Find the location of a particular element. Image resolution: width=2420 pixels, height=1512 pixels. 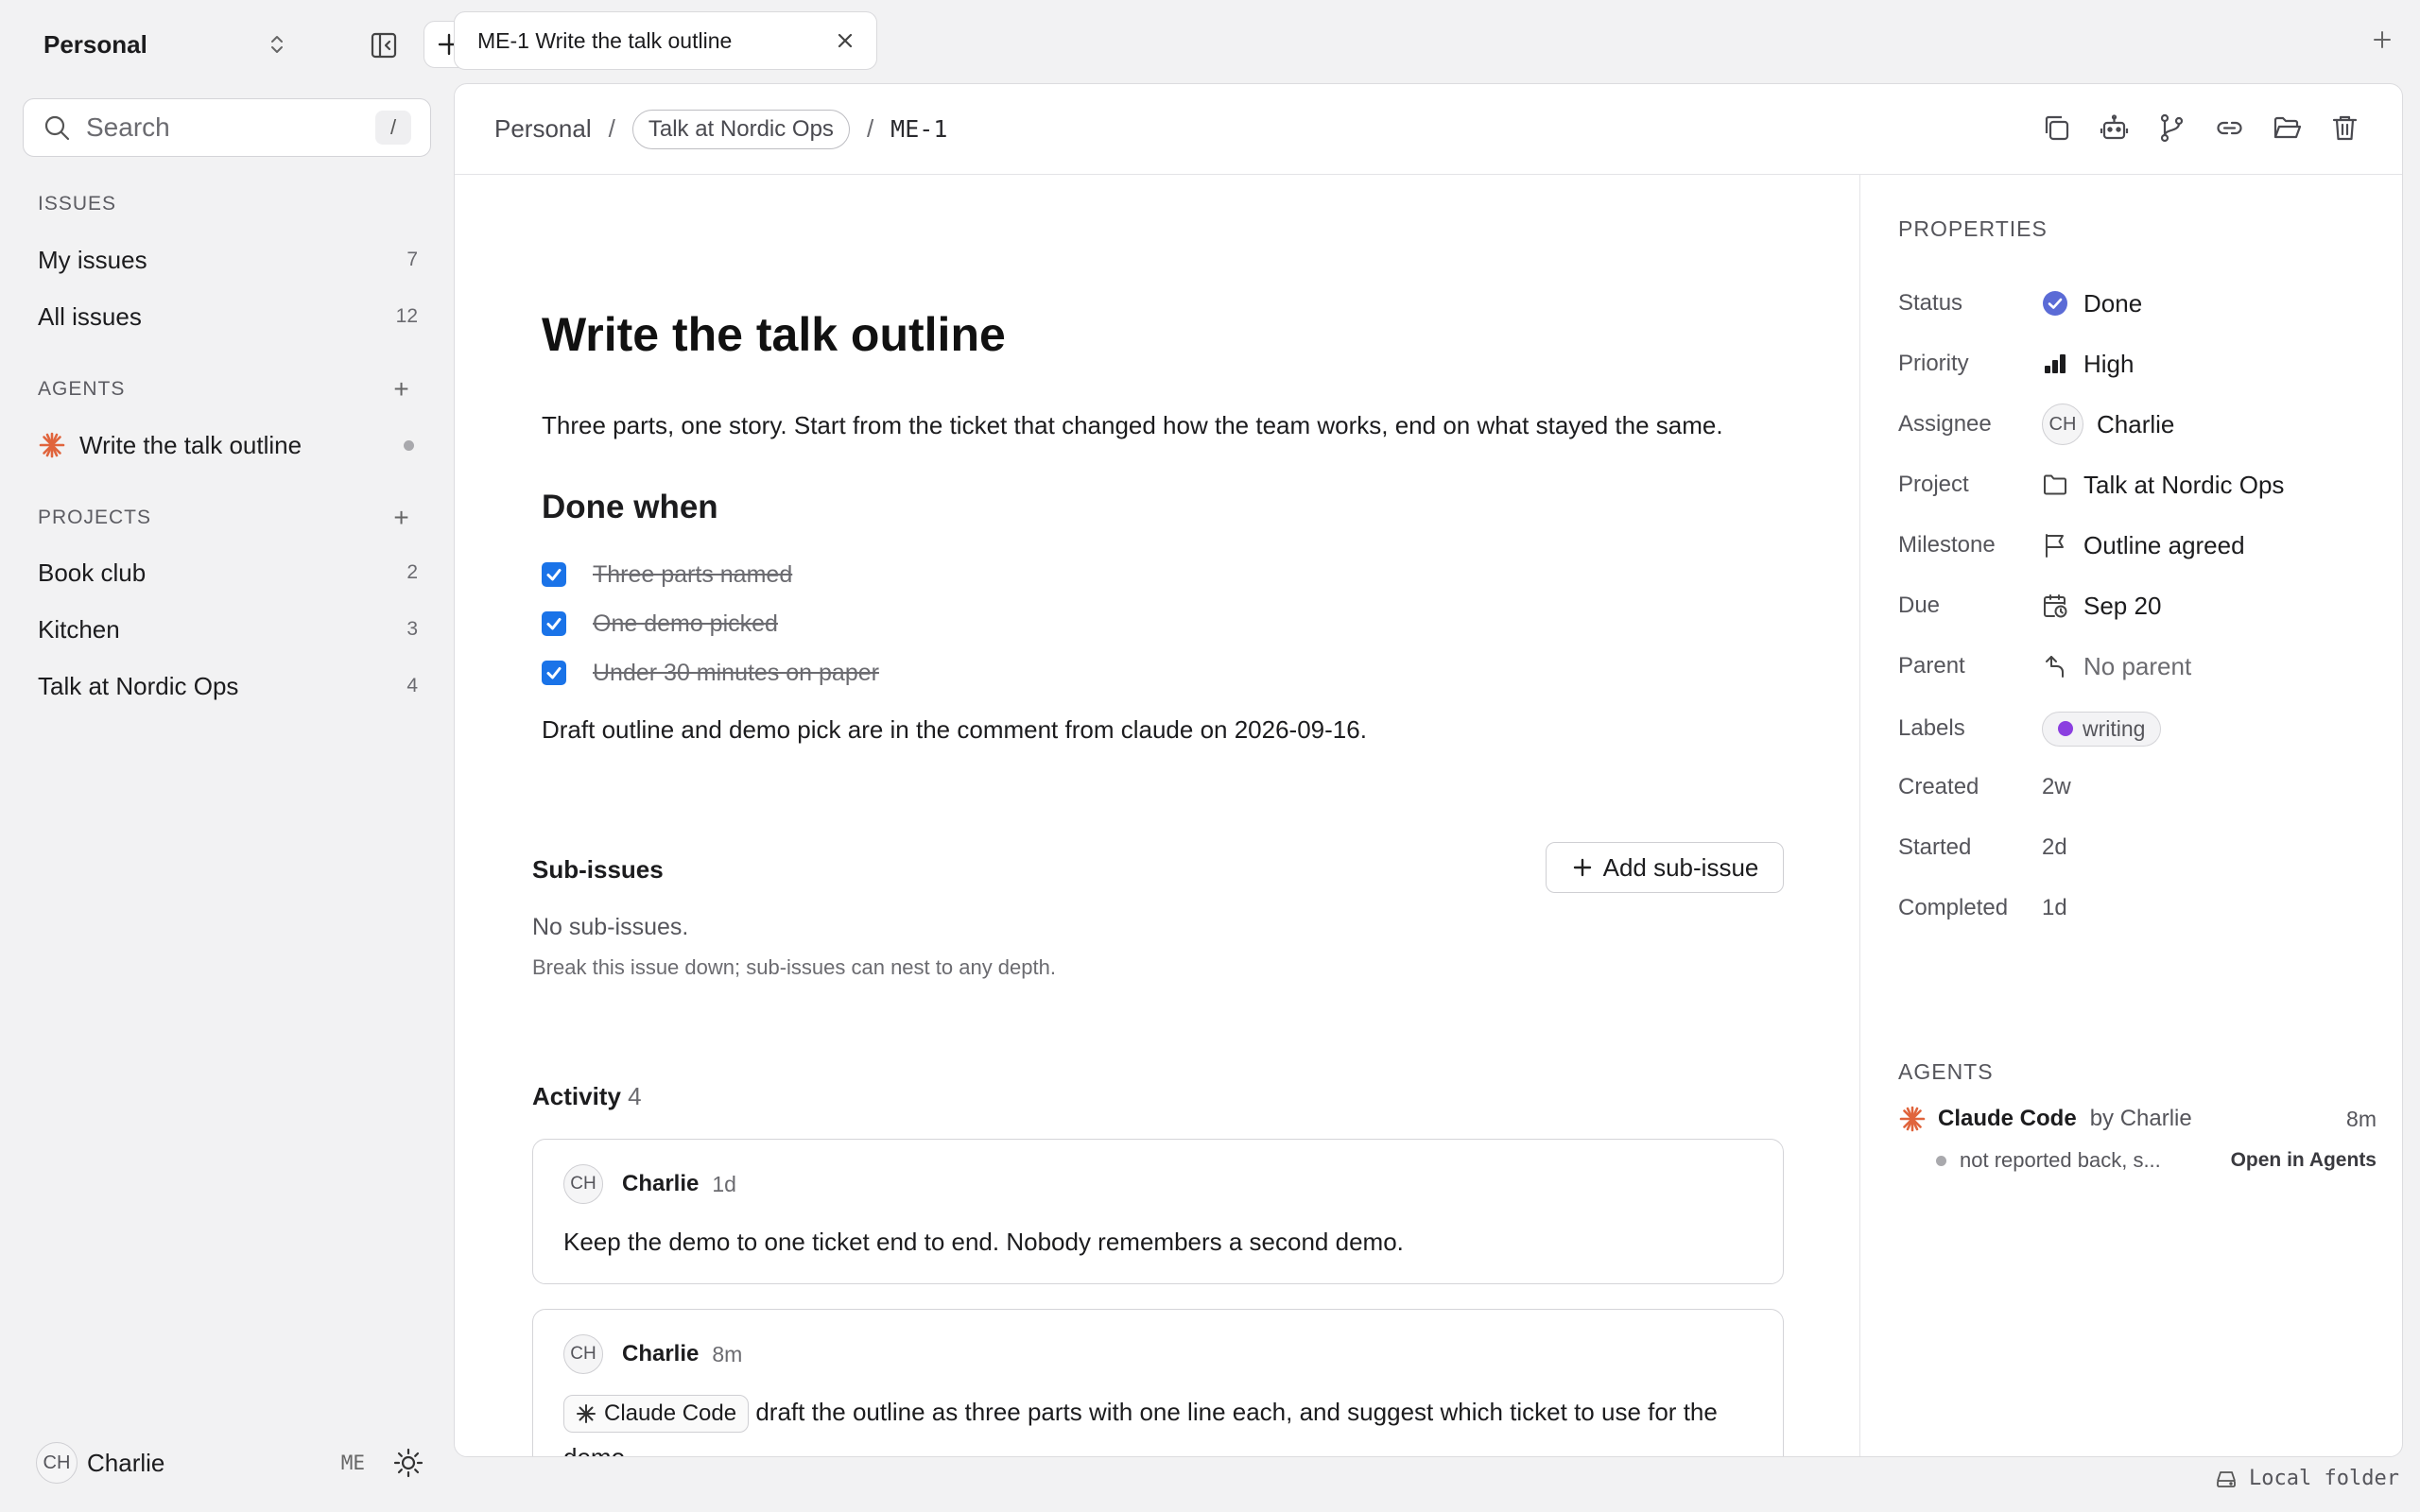

property-value: No parent is located at coordinates (2117, 666).